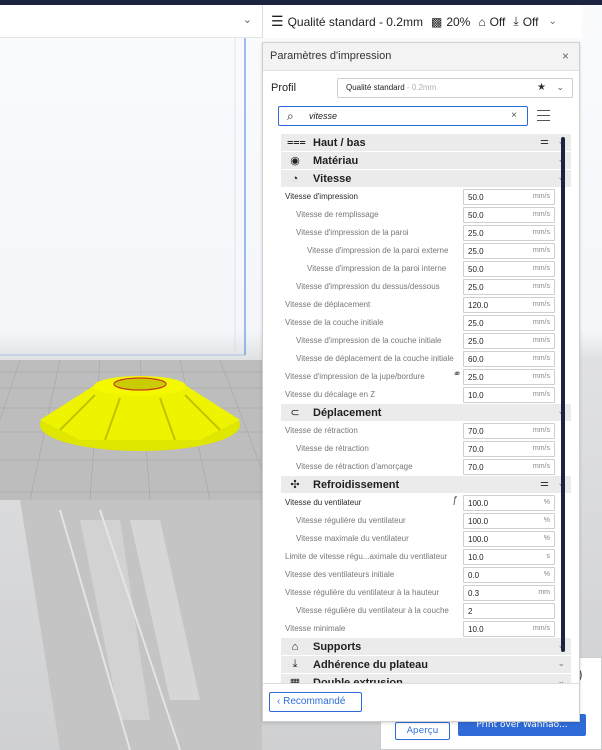 This screenshot has height=750, width=602. Describe the element at coordinates (546, 538) in the screenshot. I see `setting-unit: %` at that location.